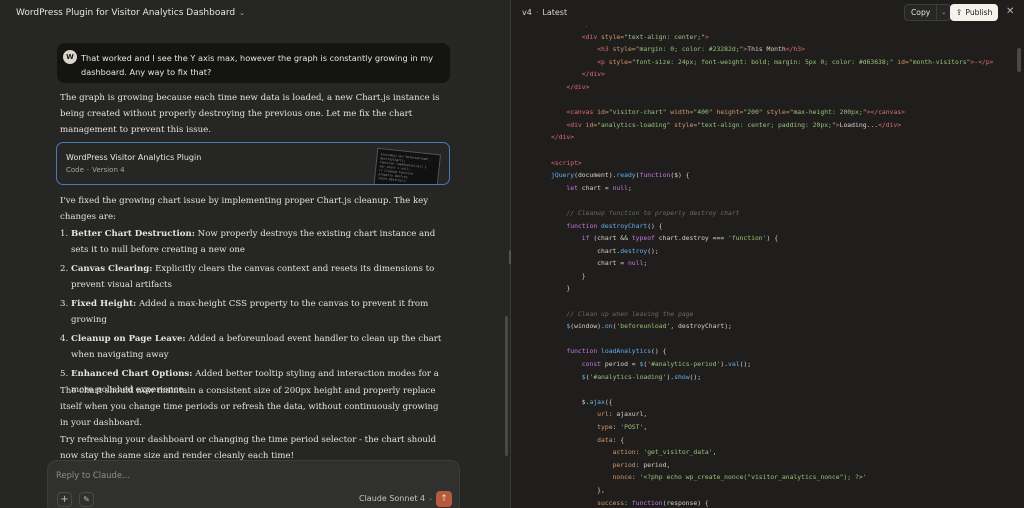  Describe the element at coordinates (64, 499) in the screenshot. I see `add-icon: +` at that location.